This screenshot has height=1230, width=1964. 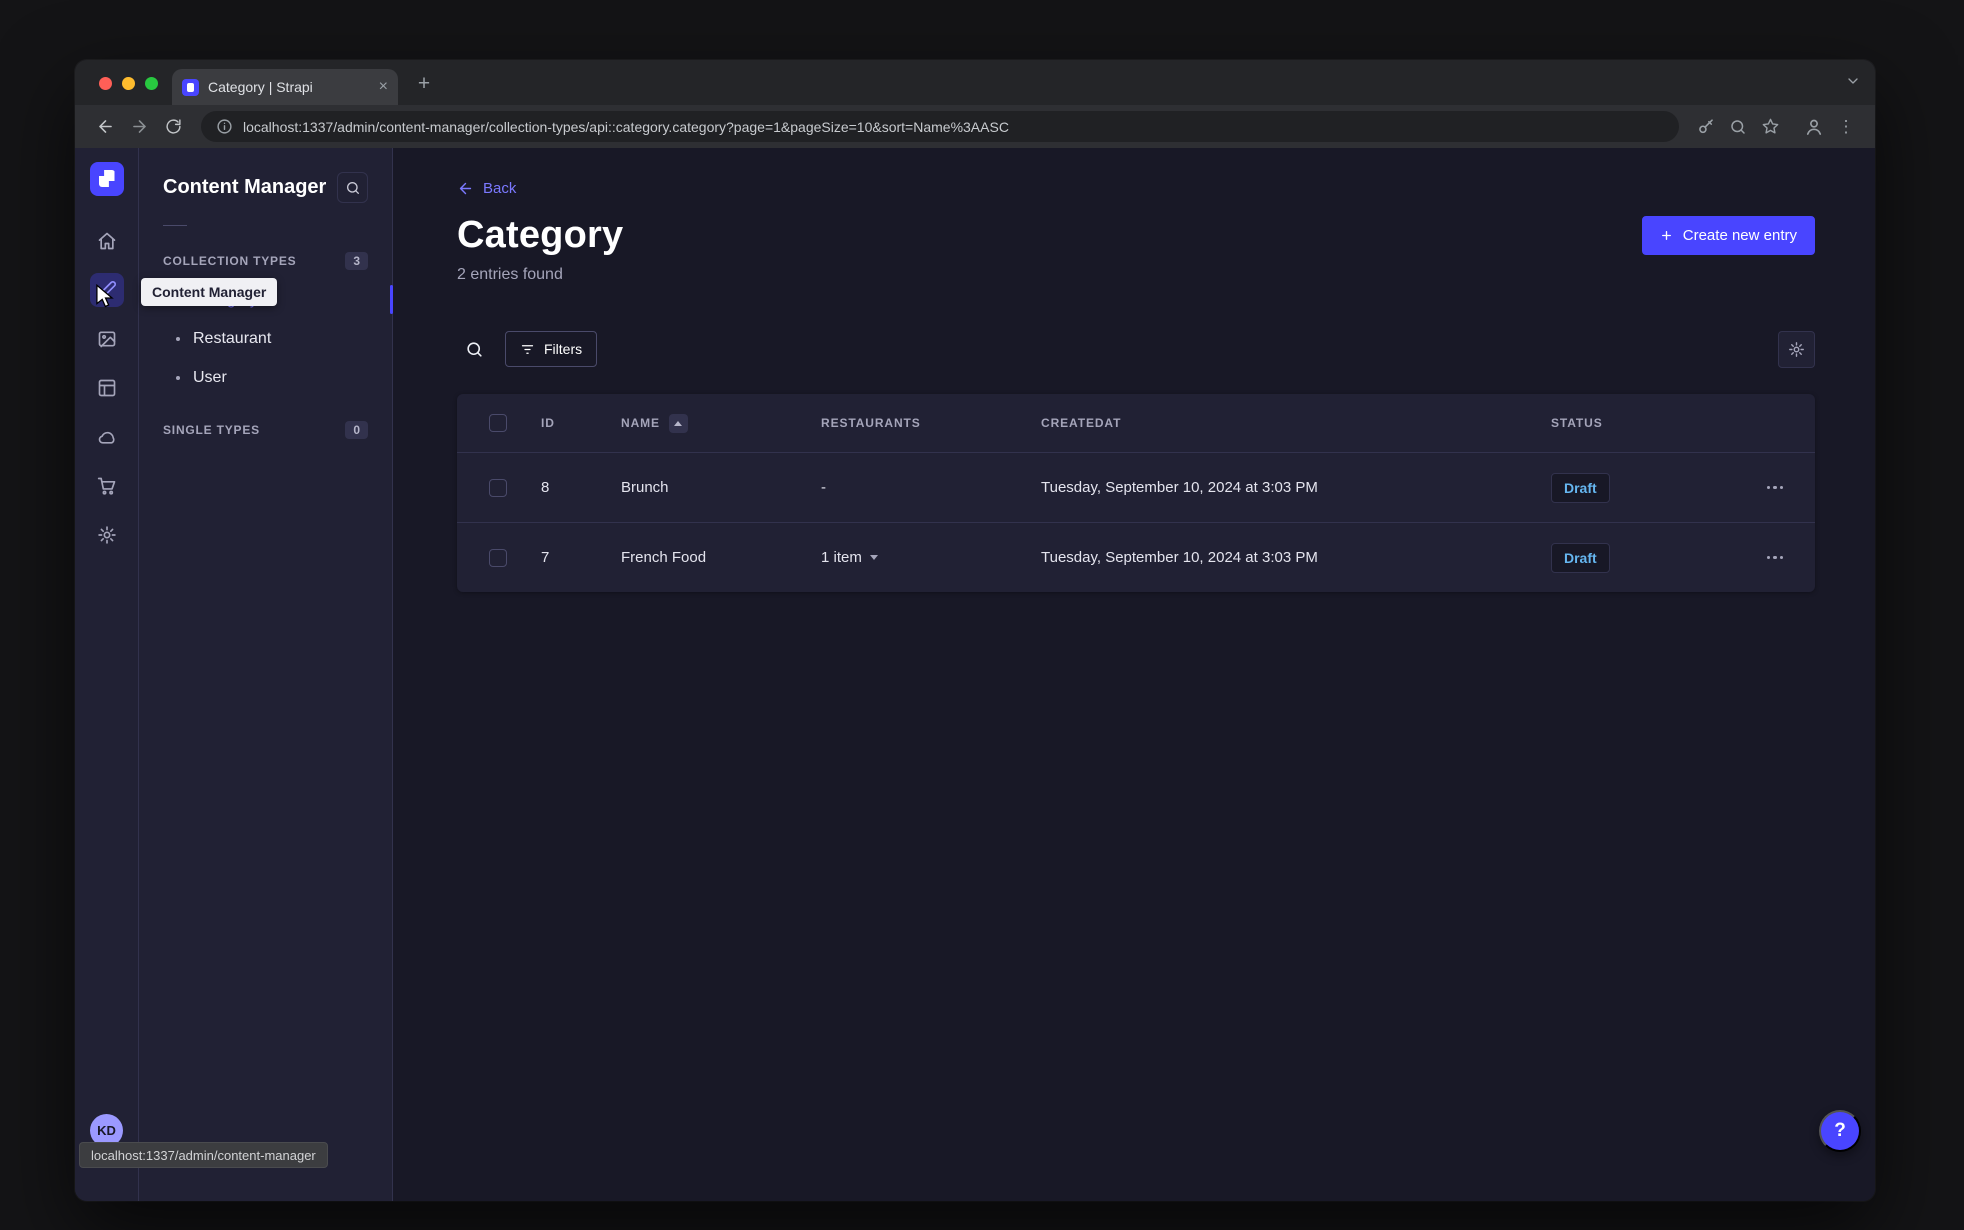 What do you see at coordinates (1738, 127) in the screenshot?
I see `zoom-icon` at bounding box center [1738, 127].